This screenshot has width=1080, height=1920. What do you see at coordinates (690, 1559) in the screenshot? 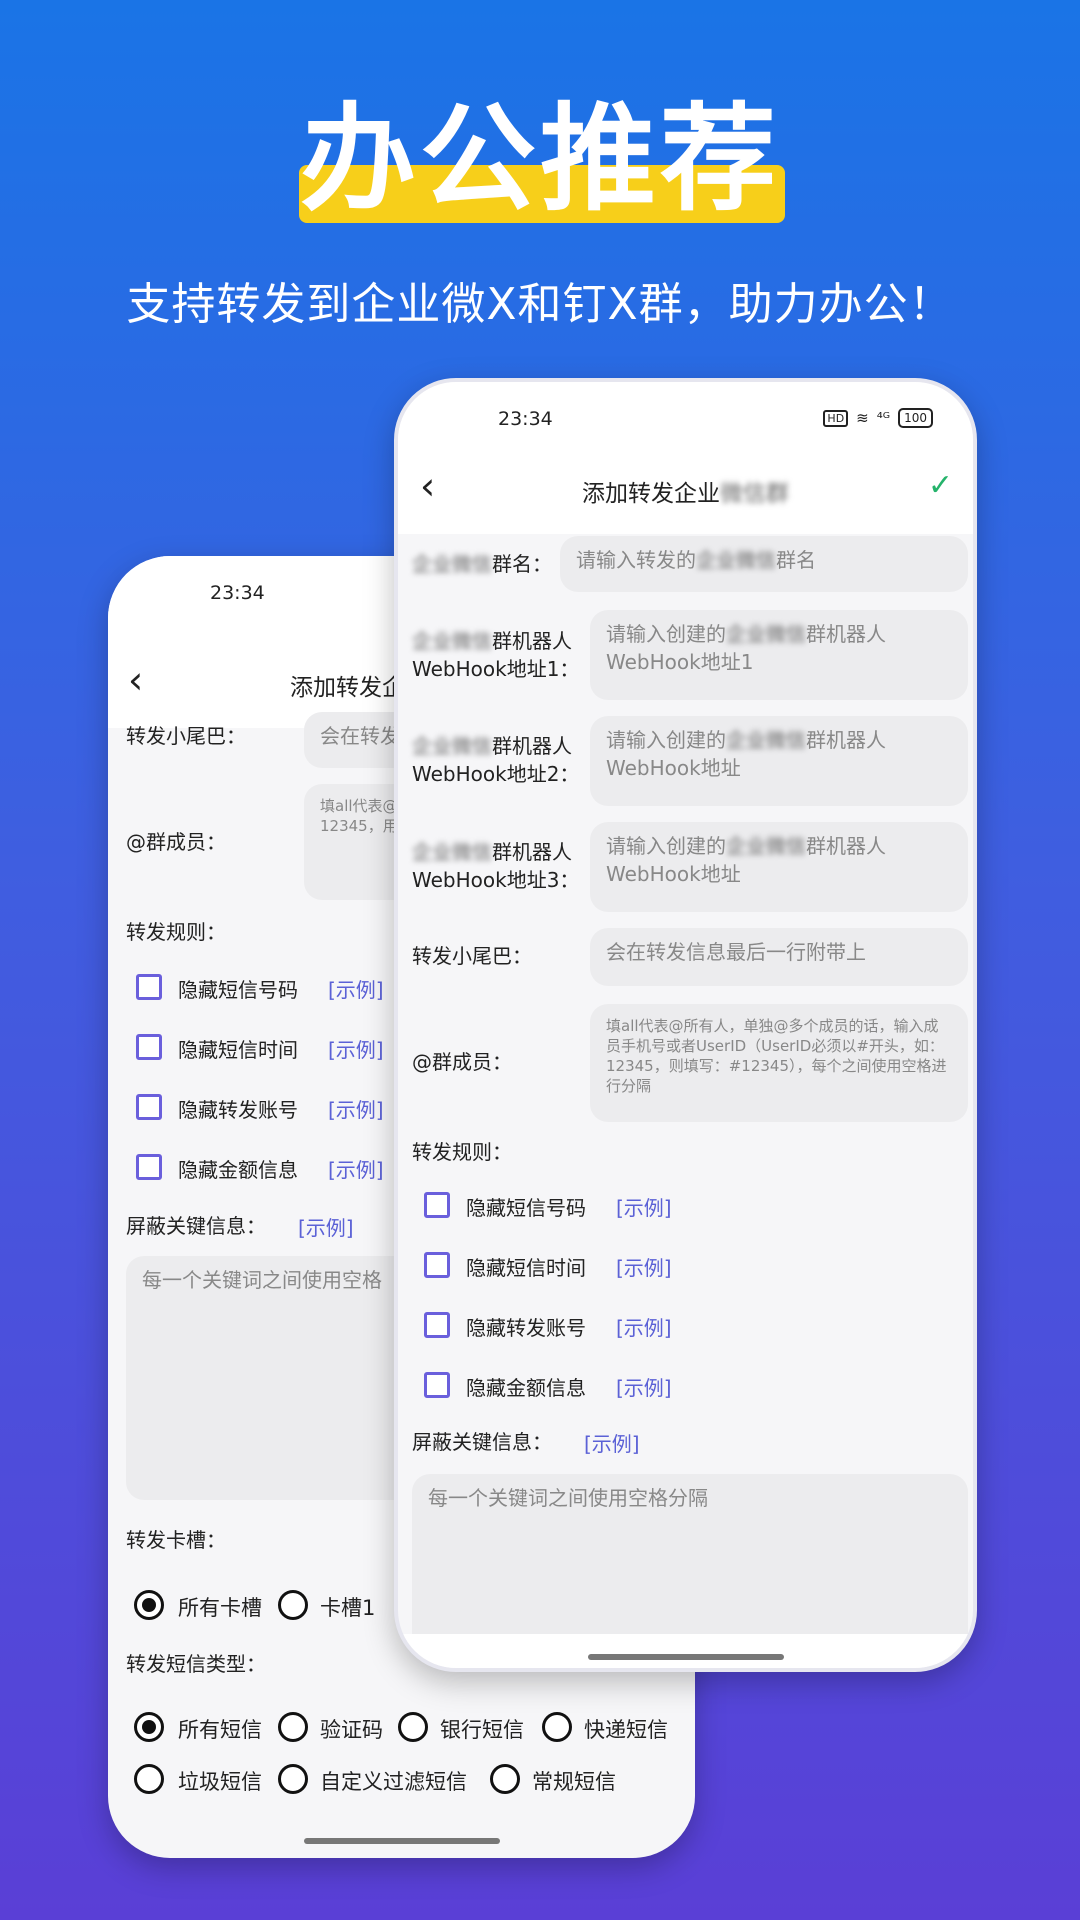
I see `keywords-textarea: 每一个关键词之间使用空格分隔` at bounding box center [690, 1559].